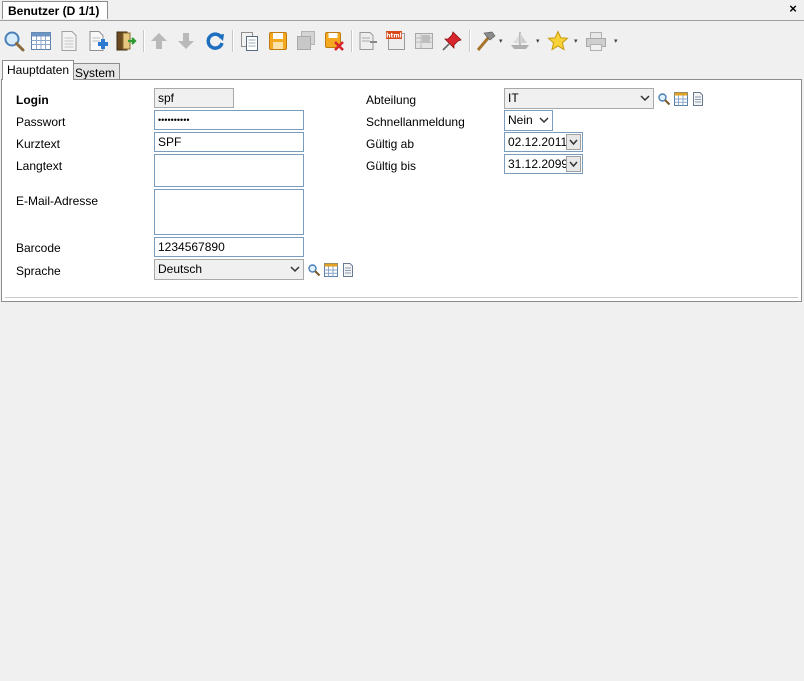 The width and height of the screenshot is (804, 681). I want to click on toolbar: html ▾ ▾ ▾ ▾, so click(402, 40).